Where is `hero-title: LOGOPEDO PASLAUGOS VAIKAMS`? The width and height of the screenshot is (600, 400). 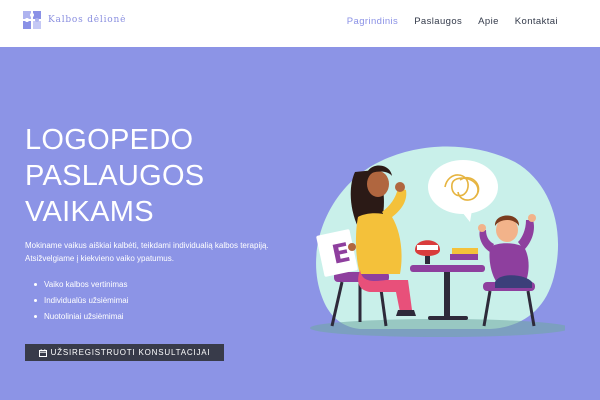
hero-title: LOGOPEDO PASLAUGOS VAIKAMS is located at coordinates (140, 176).